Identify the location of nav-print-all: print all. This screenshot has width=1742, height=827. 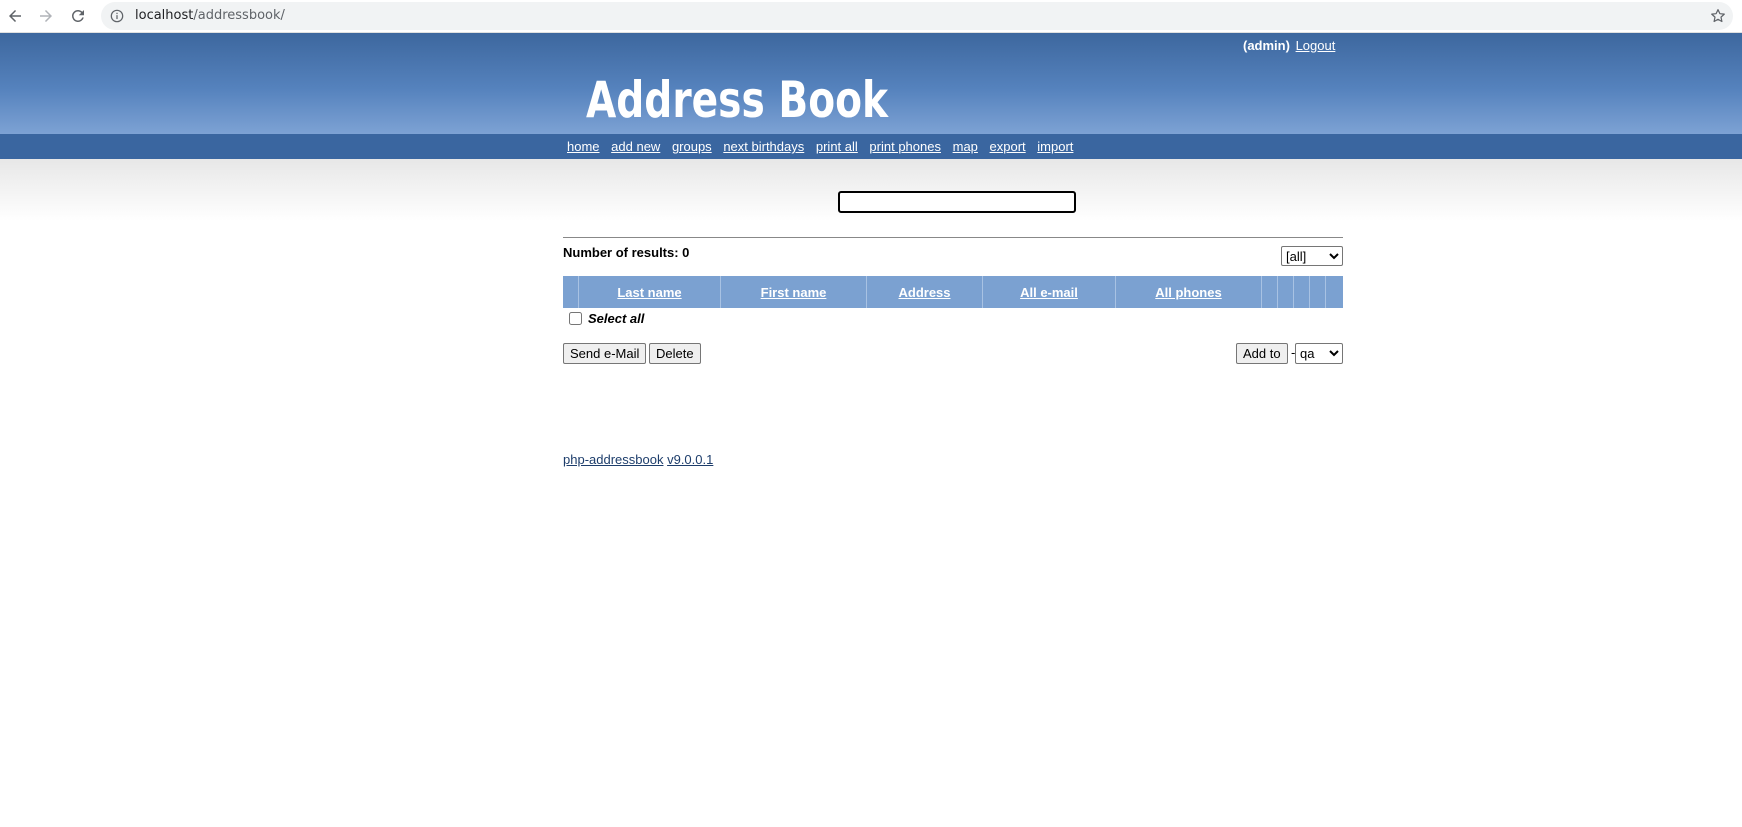
(837, 146).